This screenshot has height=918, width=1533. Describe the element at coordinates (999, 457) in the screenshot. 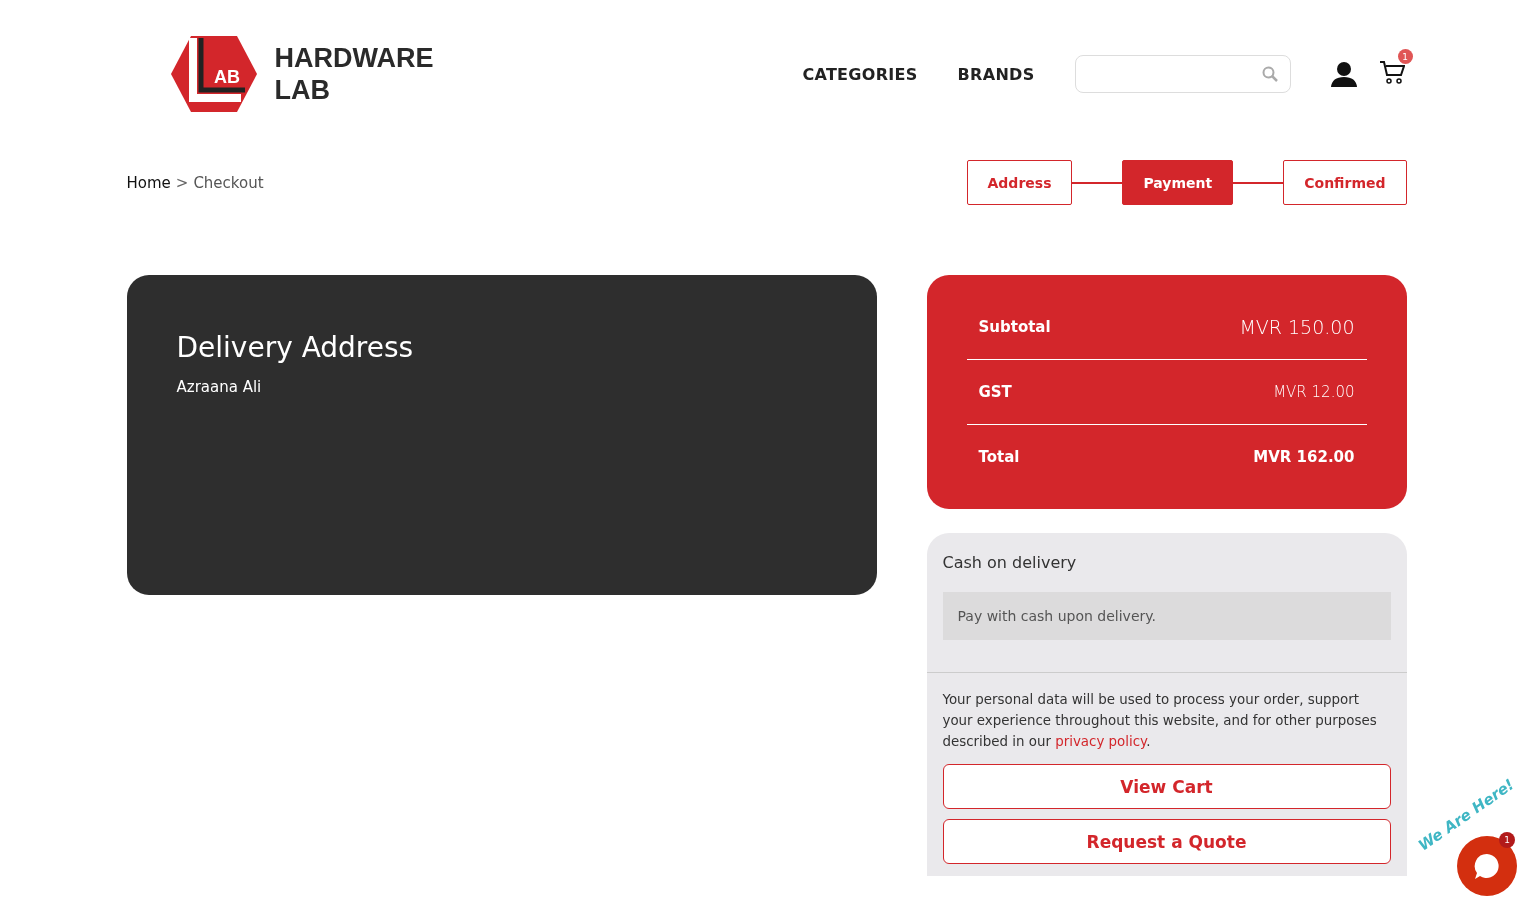

I see `summary-label: Total` at that location.